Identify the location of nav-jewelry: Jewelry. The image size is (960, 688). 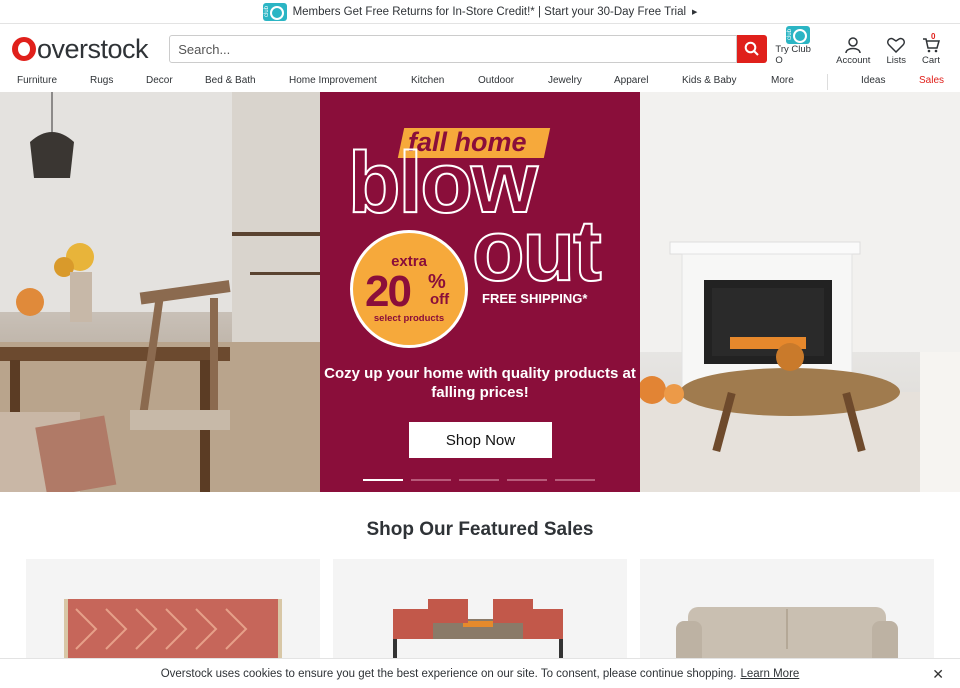
(565, 80).